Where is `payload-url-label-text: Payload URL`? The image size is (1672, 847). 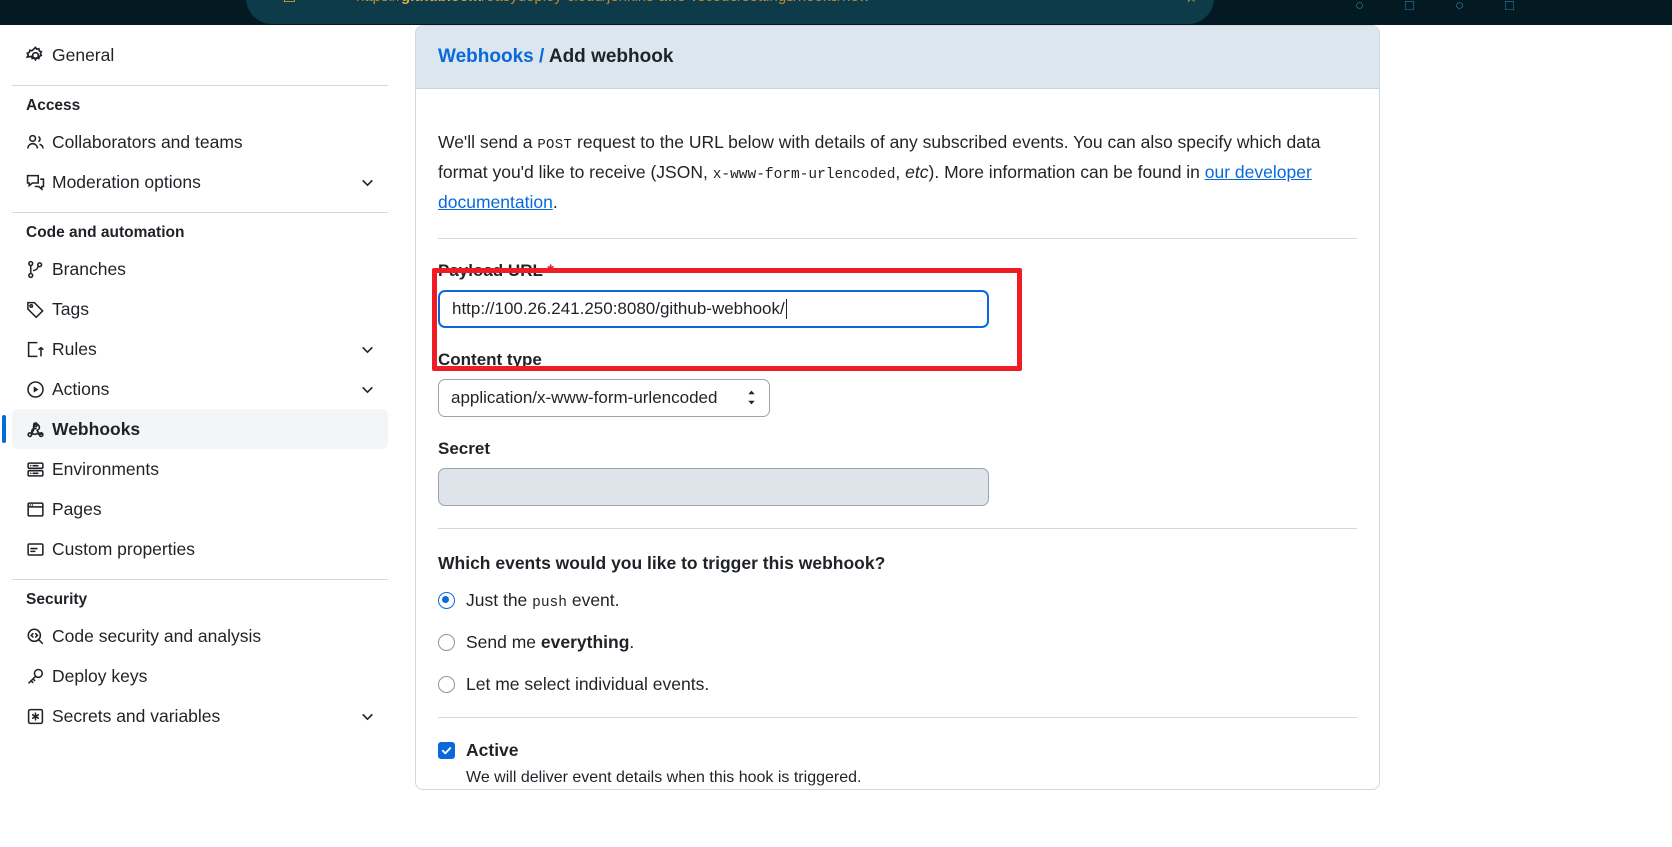 payload-url-label-text: Payload URL is located at coordinates (490, 270).